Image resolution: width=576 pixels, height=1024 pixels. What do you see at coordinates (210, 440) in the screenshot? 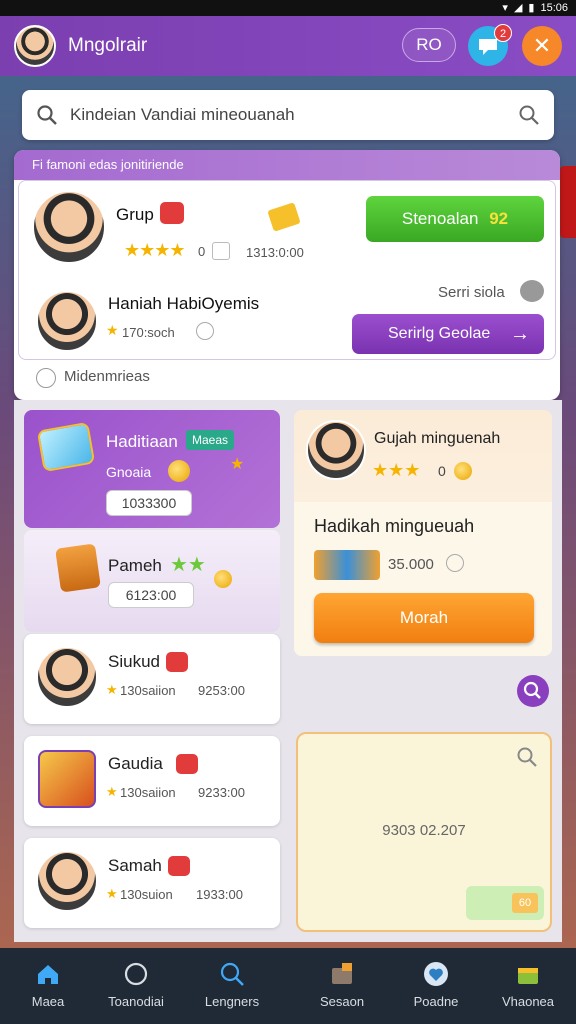
I see `tile-tag: Maeas` at bounding box center [210, 440].